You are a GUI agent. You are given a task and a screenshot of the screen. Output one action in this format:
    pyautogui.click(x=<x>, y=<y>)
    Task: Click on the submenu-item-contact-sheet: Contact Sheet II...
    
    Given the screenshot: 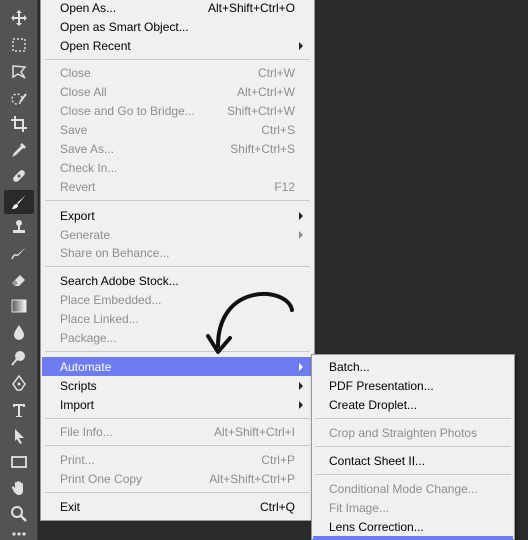 What is the action you would take?
    pyautogui.click(x=413, y=460)
    